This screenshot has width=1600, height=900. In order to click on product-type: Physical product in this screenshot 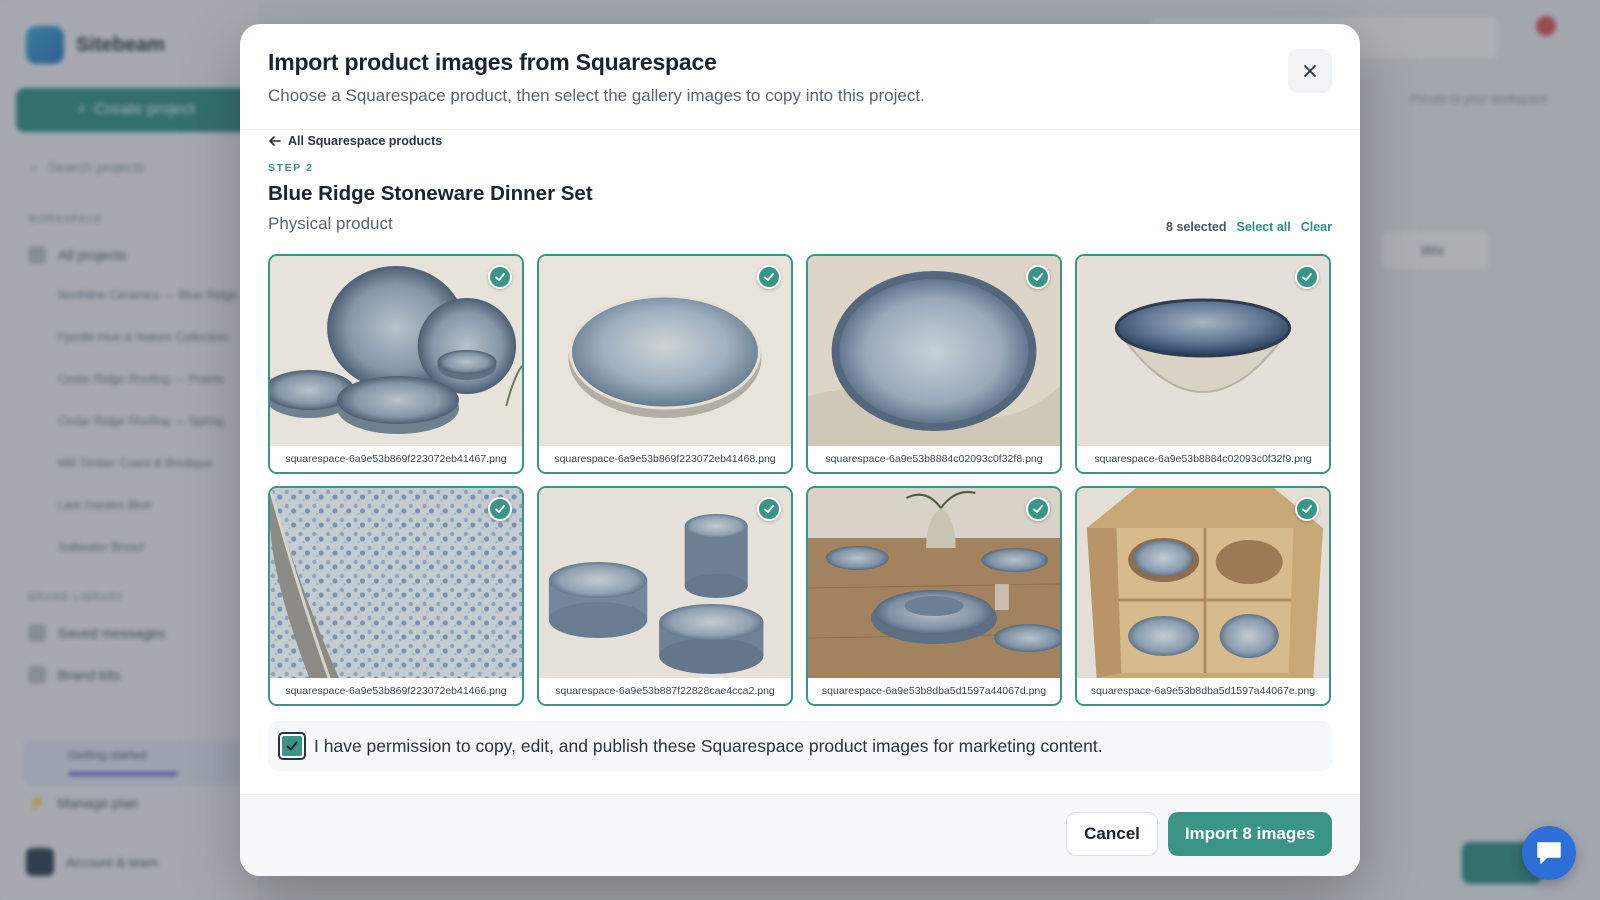, I will do `click(330, 223)`.